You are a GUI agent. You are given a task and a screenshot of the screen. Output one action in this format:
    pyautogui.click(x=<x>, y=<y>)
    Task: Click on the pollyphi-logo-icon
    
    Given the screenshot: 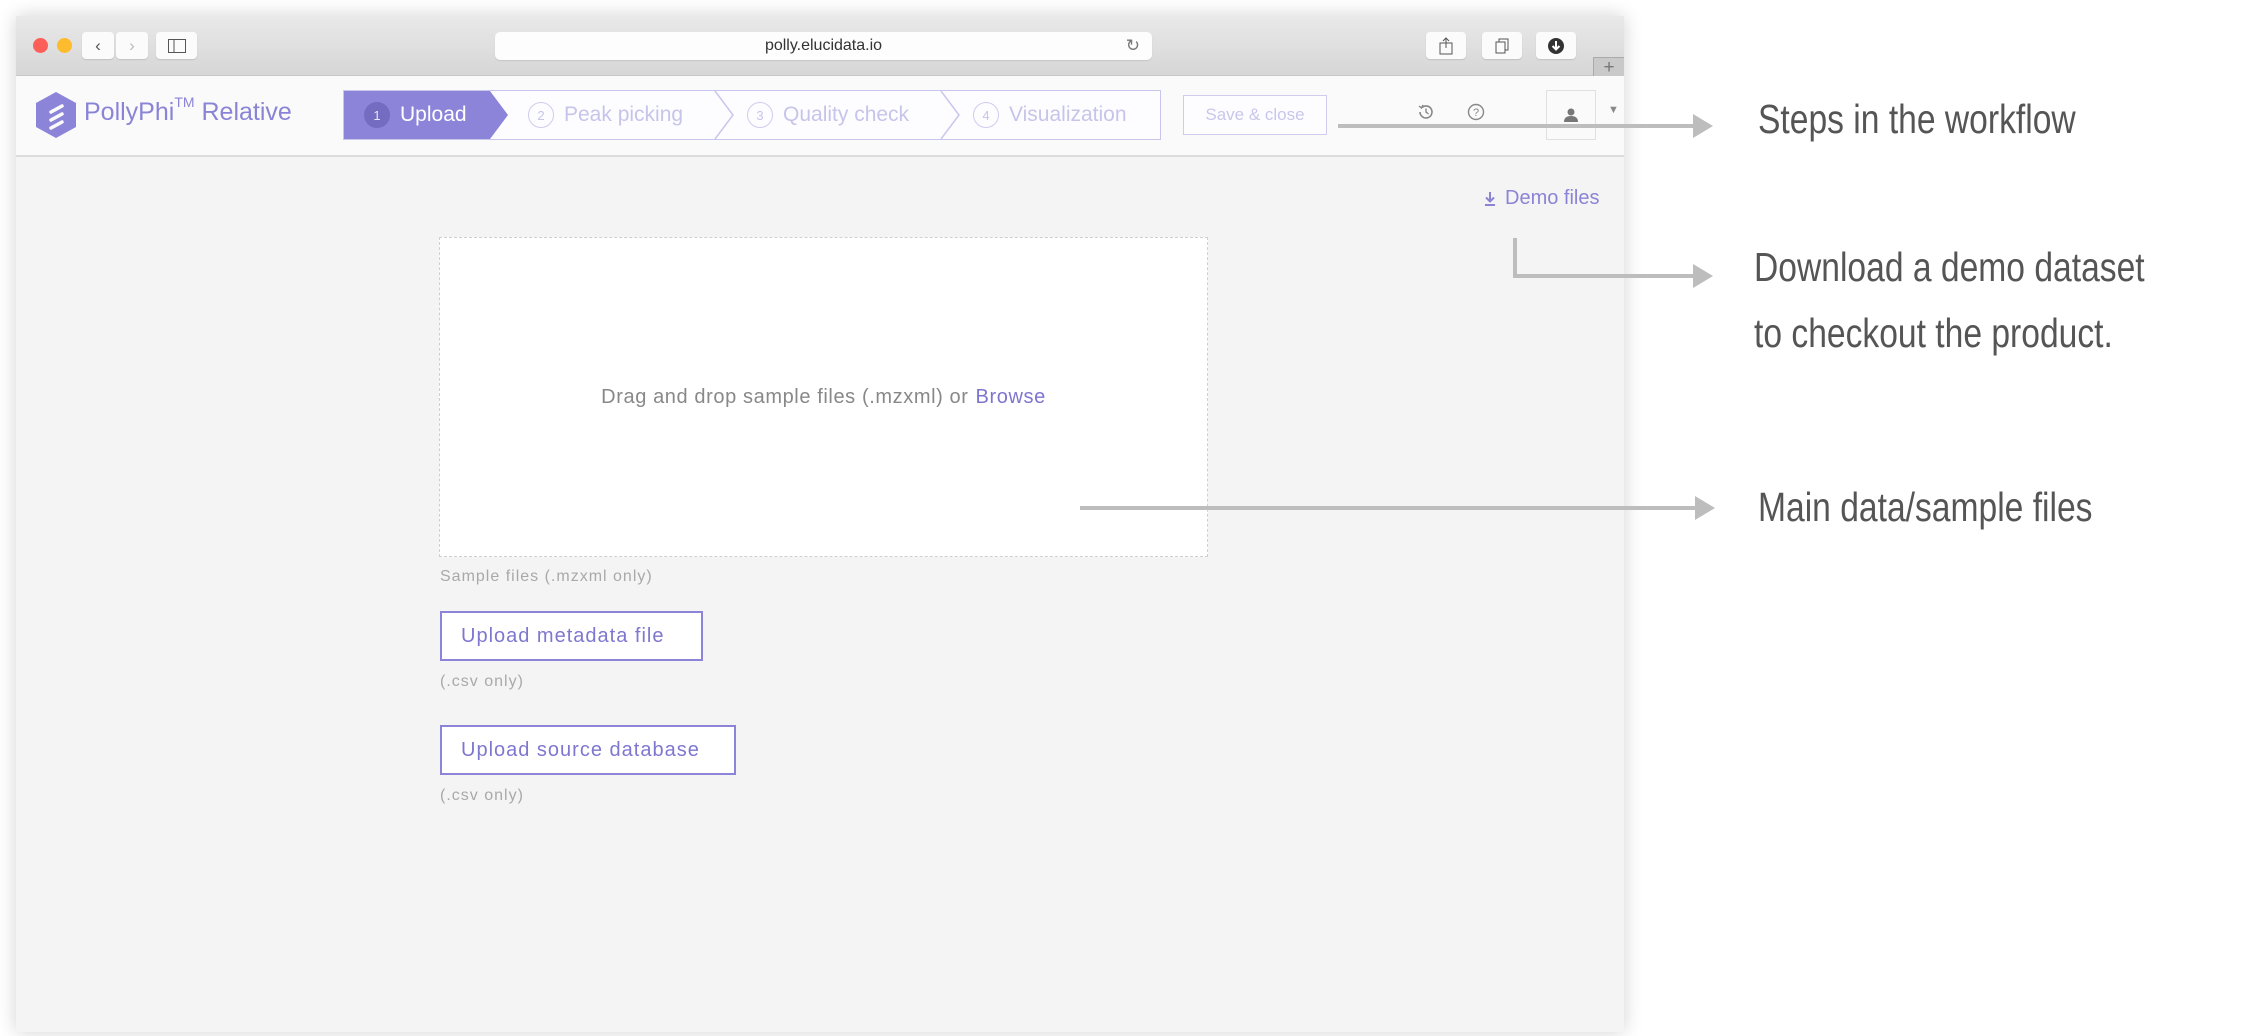 What is the action you would take?
    pyautogui.click(x=56, y=115)
    